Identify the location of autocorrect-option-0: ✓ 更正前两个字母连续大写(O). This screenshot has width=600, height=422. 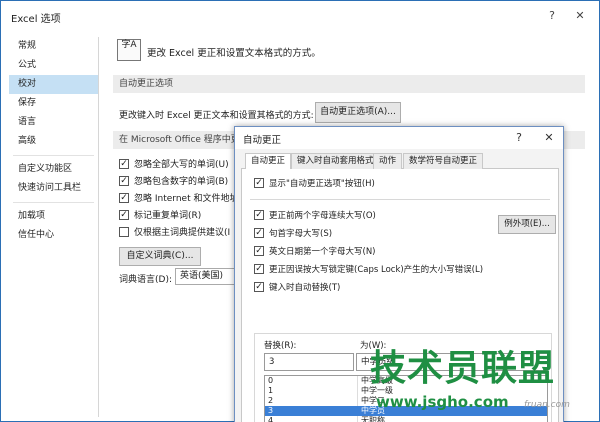
(315, 216).